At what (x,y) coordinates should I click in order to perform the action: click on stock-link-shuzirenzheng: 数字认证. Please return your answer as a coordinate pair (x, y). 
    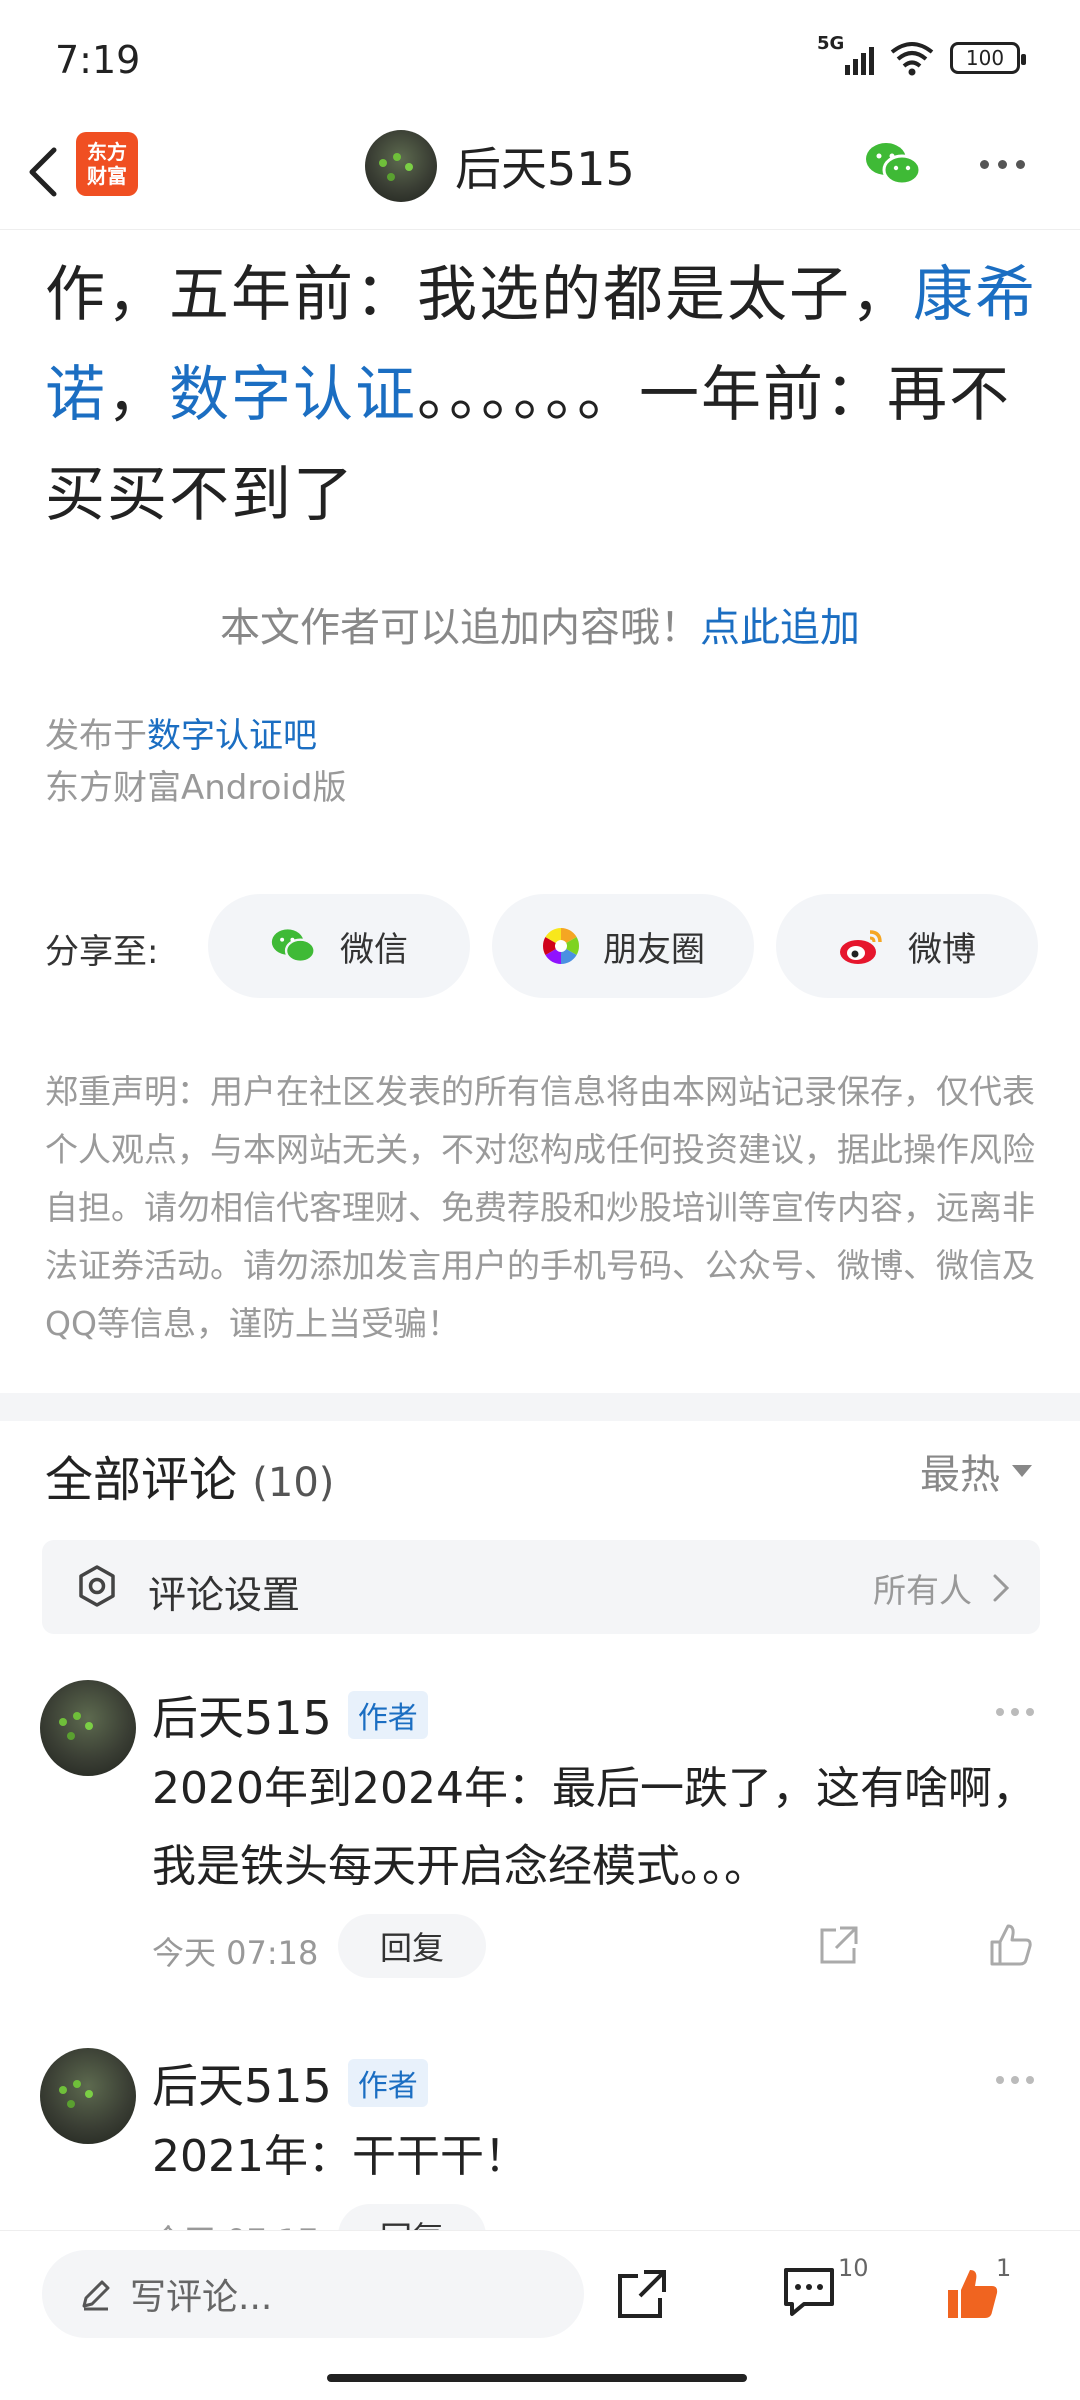
    Looking at the image, I should click on (293, 395).